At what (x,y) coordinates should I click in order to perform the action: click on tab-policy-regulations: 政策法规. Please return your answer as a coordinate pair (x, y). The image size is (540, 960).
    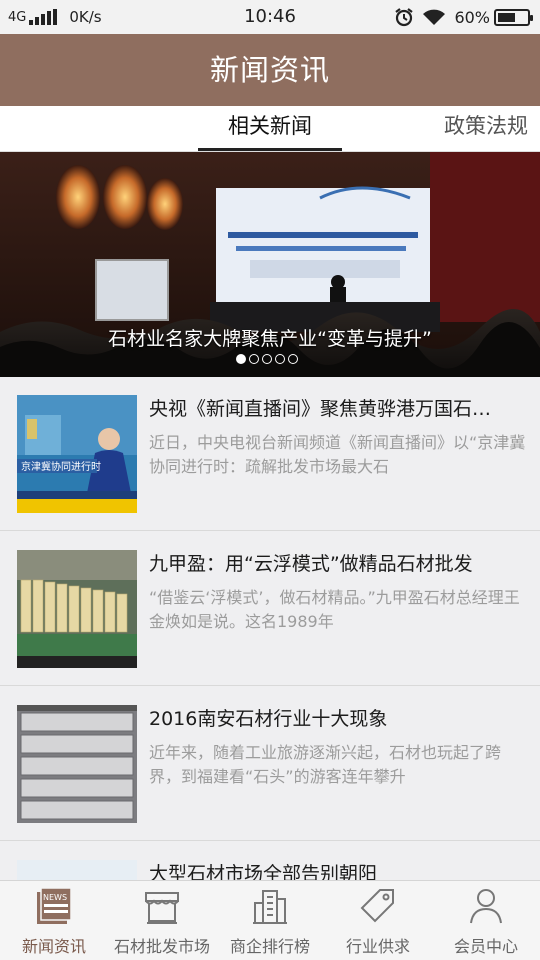
    Looking at the image, I should click on (484, 128).